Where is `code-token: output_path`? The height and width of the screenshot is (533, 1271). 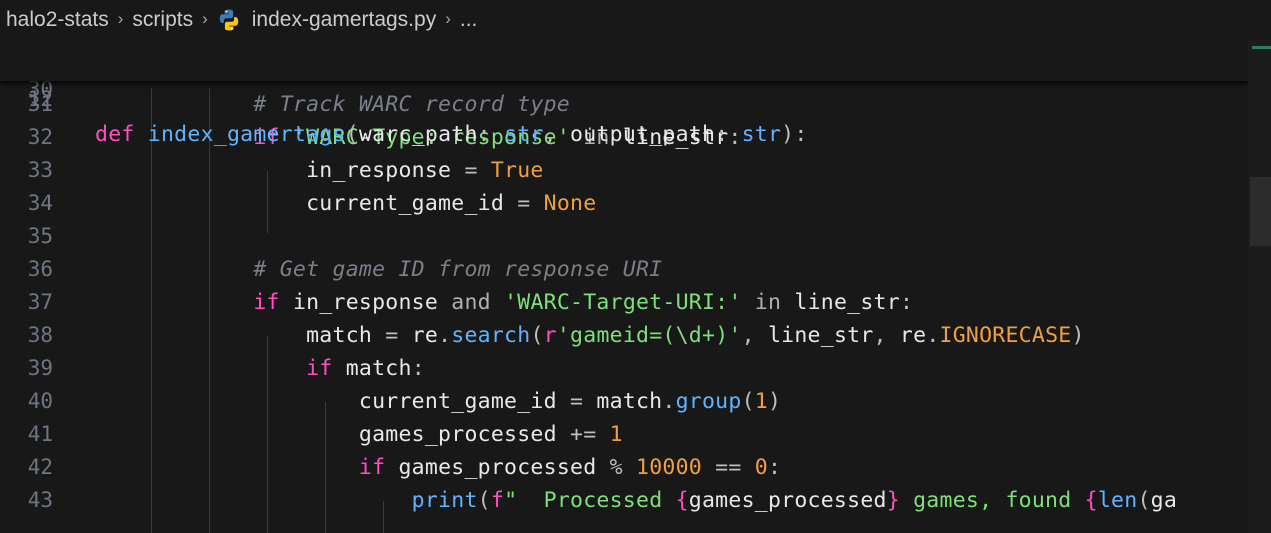
code-token: output_path is located at coordinates (643, 134).